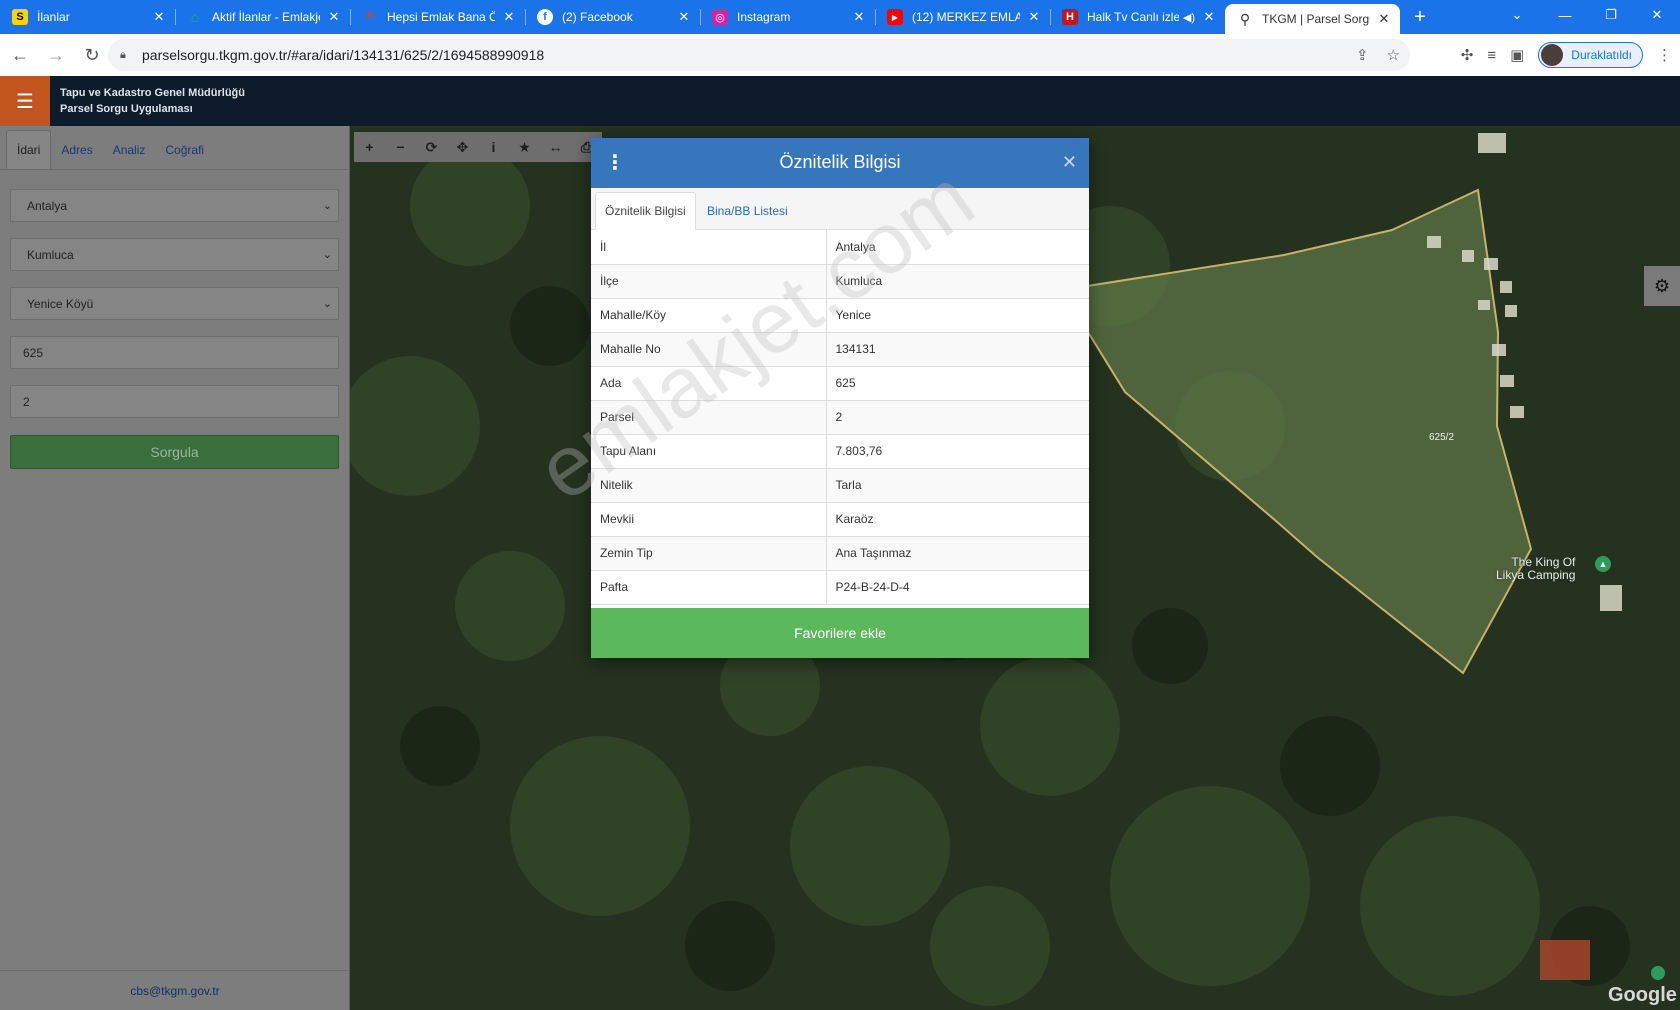 The height and width of the screenshot is (1010, 1680). I want to click on zoom-in-icon: +, so click(369, 147).